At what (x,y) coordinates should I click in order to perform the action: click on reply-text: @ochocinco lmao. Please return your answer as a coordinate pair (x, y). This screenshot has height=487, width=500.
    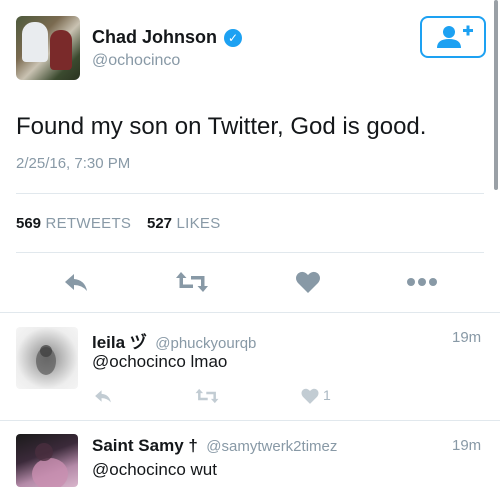
    Looking at the image, I should click on (160, 361).